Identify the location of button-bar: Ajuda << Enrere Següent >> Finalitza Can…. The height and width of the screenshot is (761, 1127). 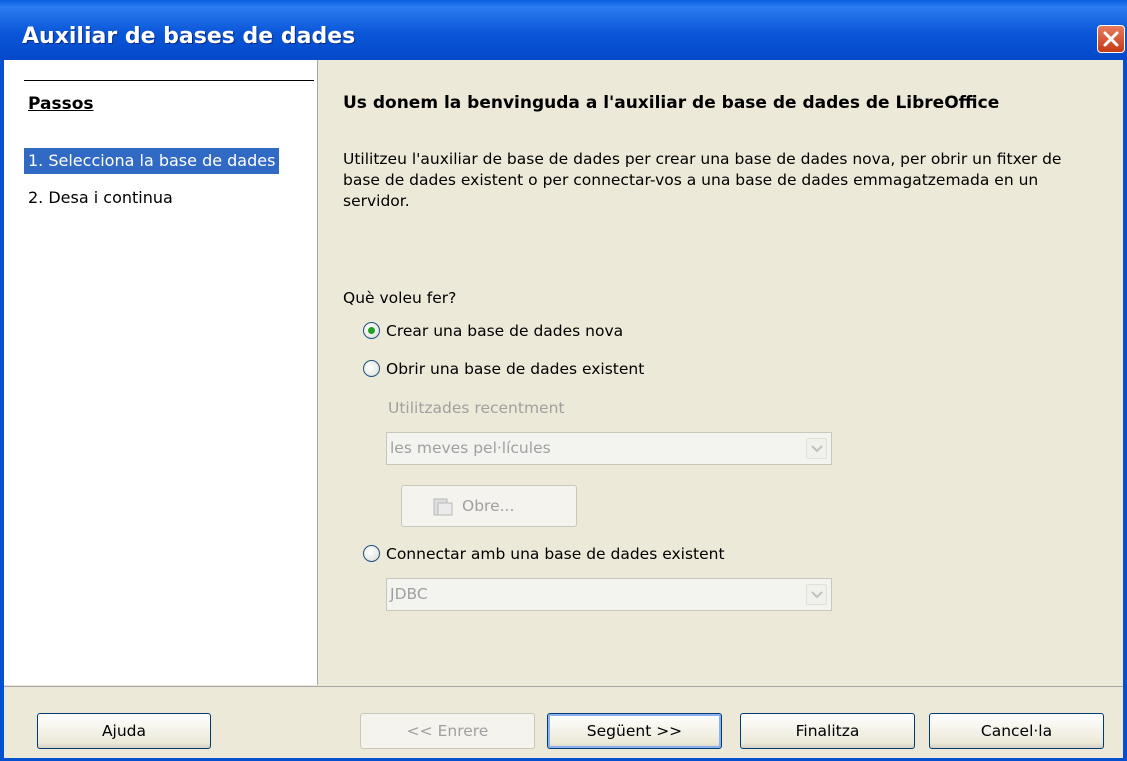
(563, 722).